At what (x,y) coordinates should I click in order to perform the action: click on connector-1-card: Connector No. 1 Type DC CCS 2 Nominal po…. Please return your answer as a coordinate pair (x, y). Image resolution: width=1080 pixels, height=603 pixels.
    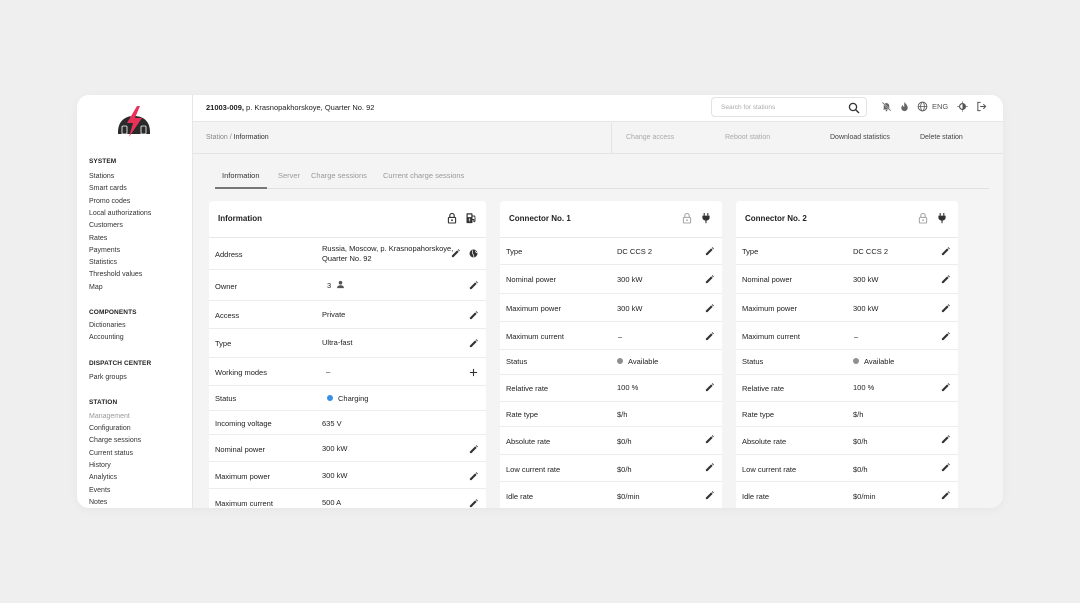
    Looking at the image, I should click on (611, 354).